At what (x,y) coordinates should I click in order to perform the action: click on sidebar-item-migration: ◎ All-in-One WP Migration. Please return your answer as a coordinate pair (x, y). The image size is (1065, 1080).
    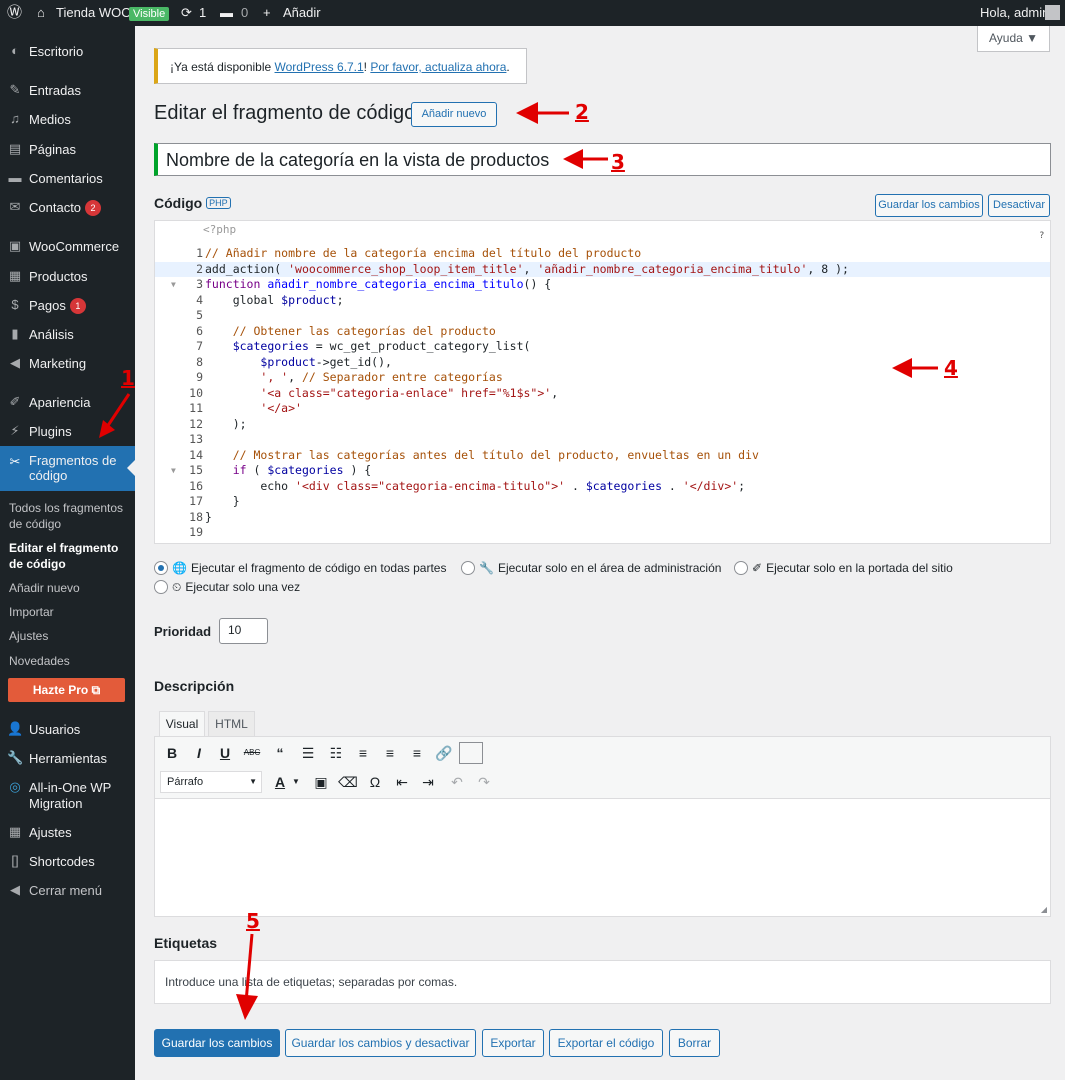
    Looking at the image, I should click on (67, 794).